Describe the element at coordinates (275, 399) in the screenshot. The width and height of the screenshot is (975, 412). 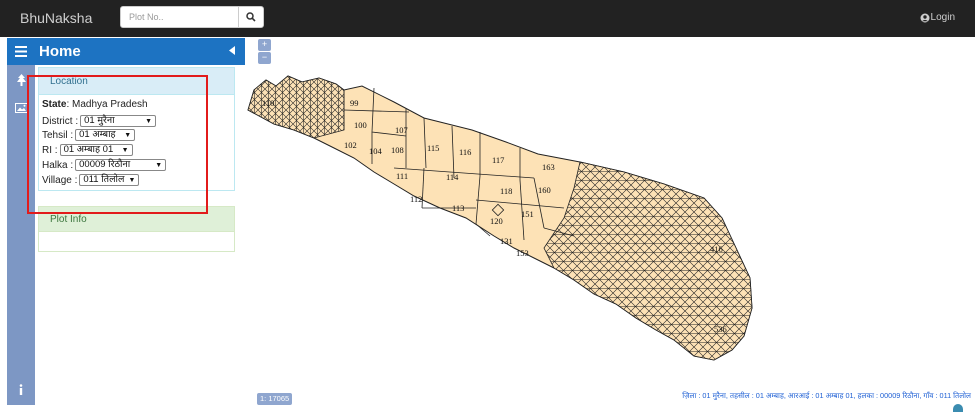
I see `map-scale: 1: 17065` at that location.